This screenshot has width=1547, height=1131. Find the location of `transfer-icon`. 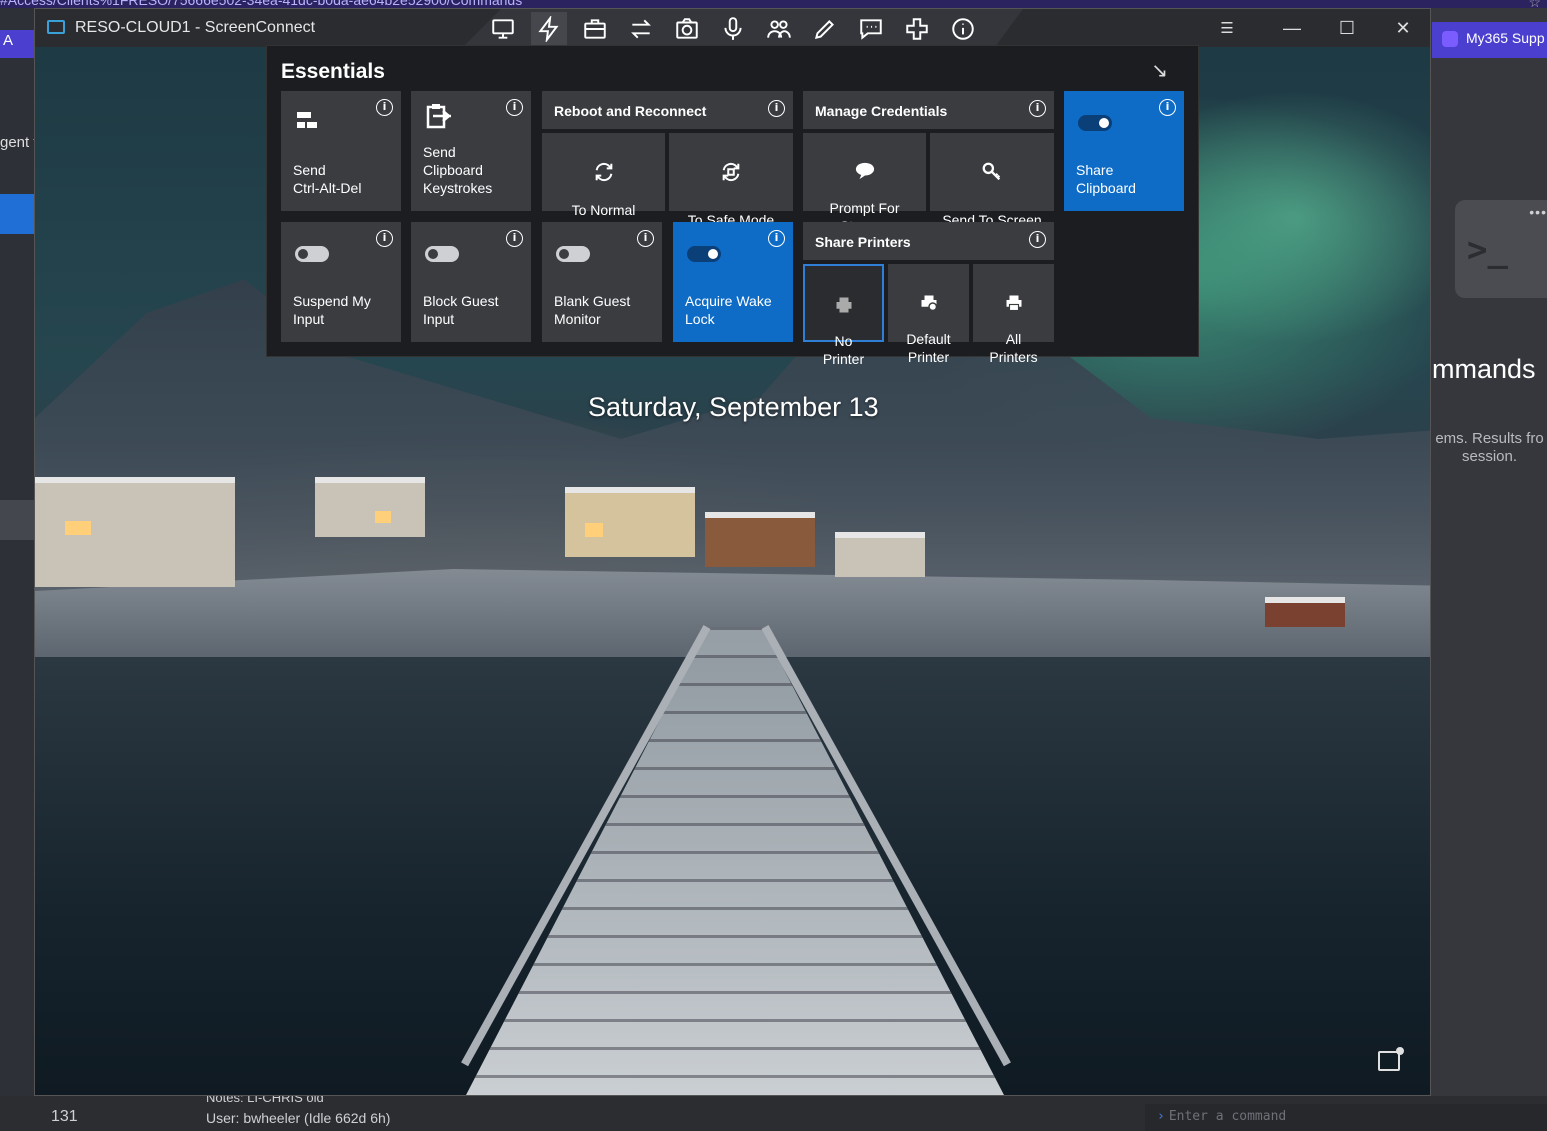

transfer-icon is located at coordinates (641, 29).